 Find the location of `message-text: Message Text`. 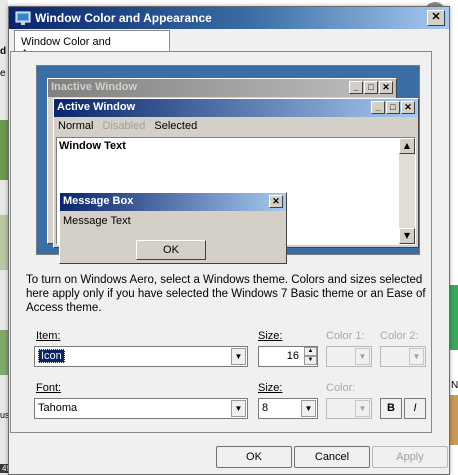

message-text: Message Text is located at coordinates (97, 221).